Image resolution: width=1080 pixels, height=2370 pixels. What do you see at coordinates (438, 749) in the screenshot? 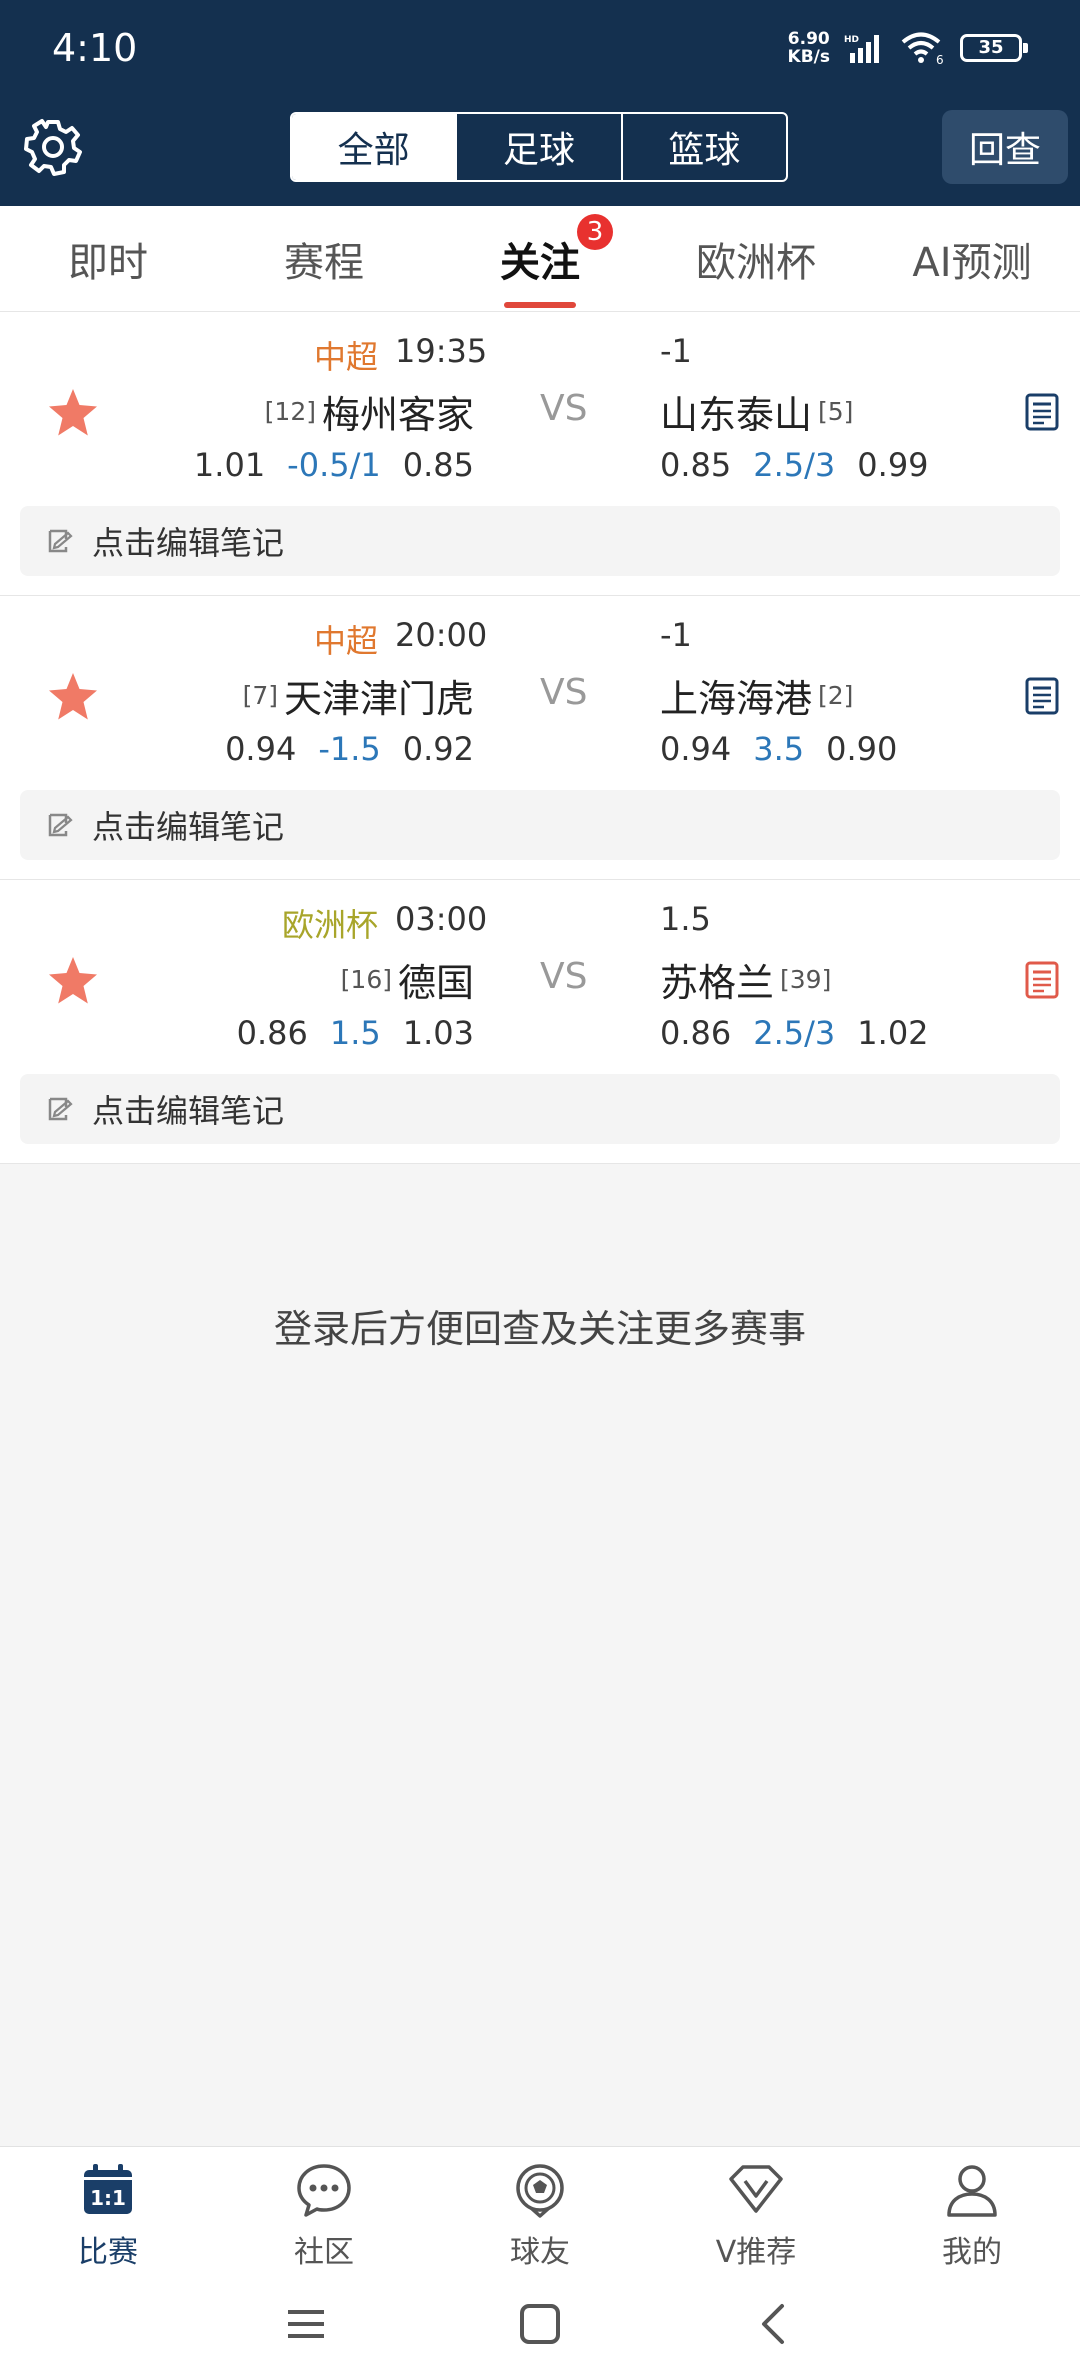
I see `odds-value: 0.92` at bounding box center [438, 749].